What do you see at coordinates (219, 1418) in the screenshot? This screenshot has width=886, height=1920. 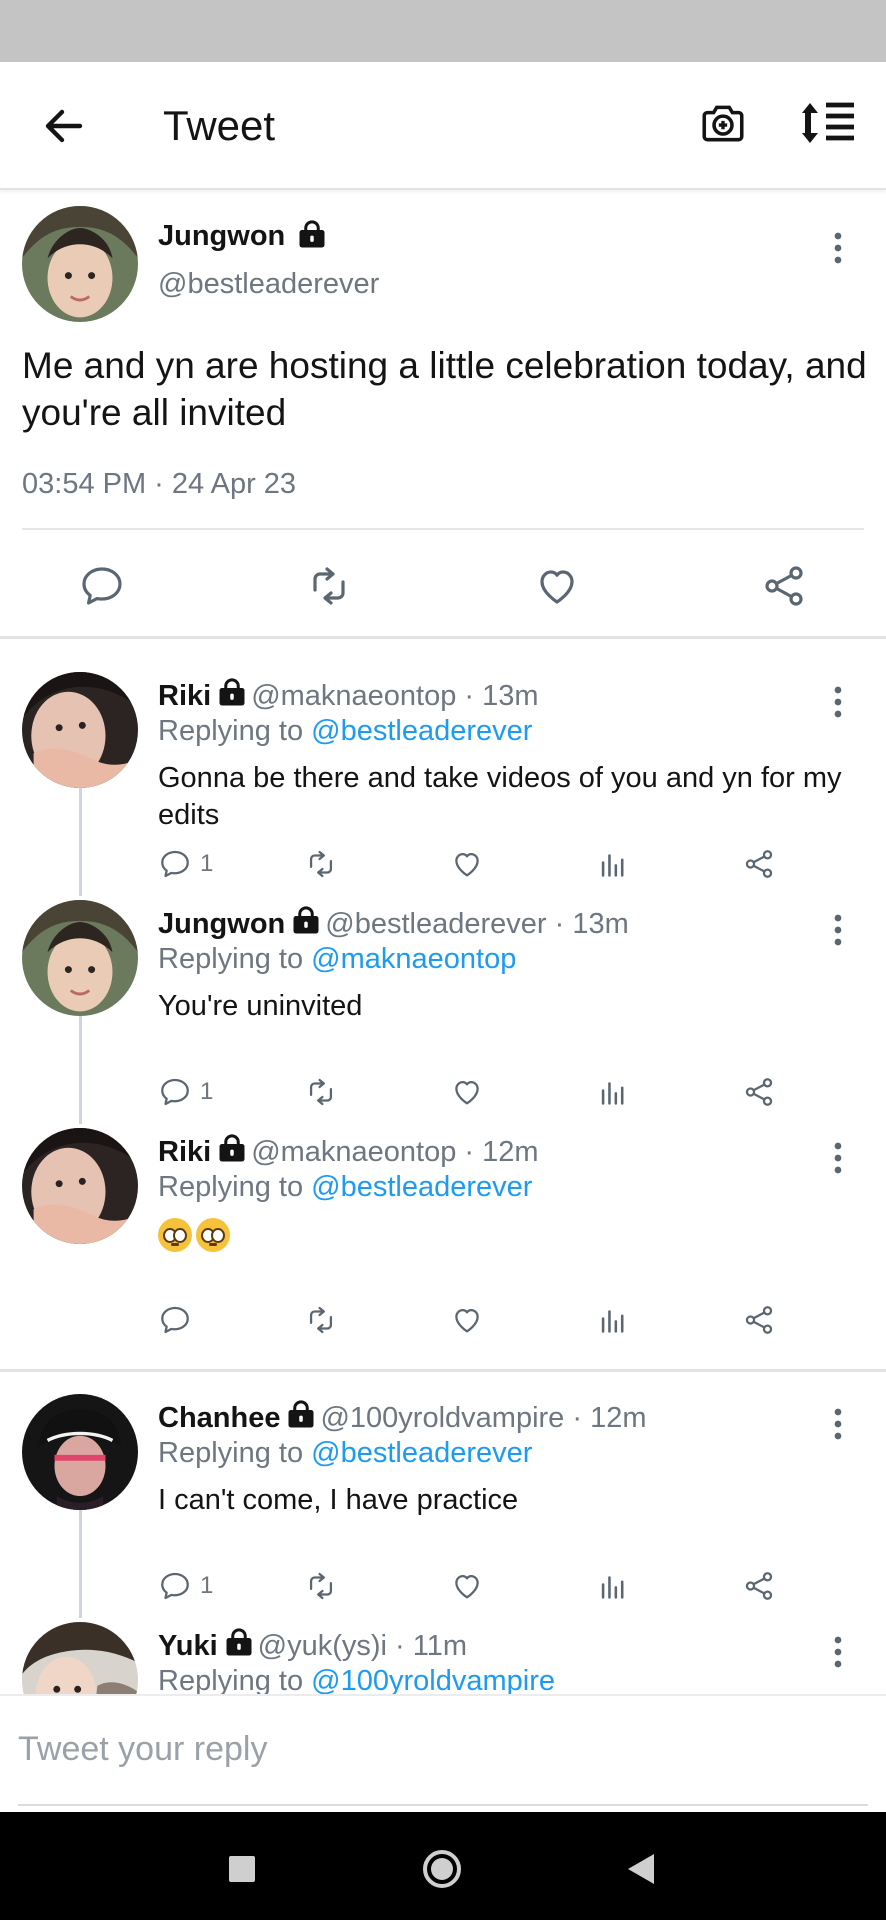 I see `author-name: Chanhee` at bounding box center [219, 1418].